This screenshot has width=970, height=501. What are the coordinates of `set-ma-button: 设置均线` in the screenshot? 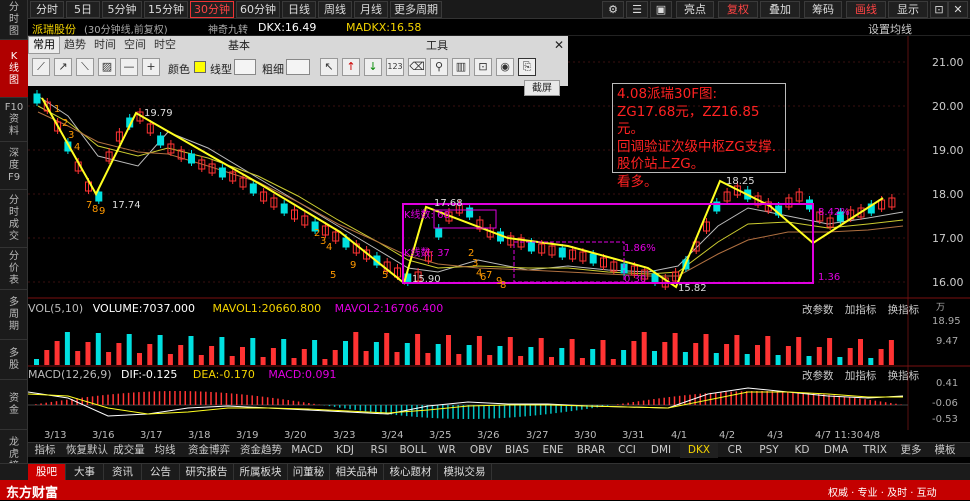 It's located at (890, 29).